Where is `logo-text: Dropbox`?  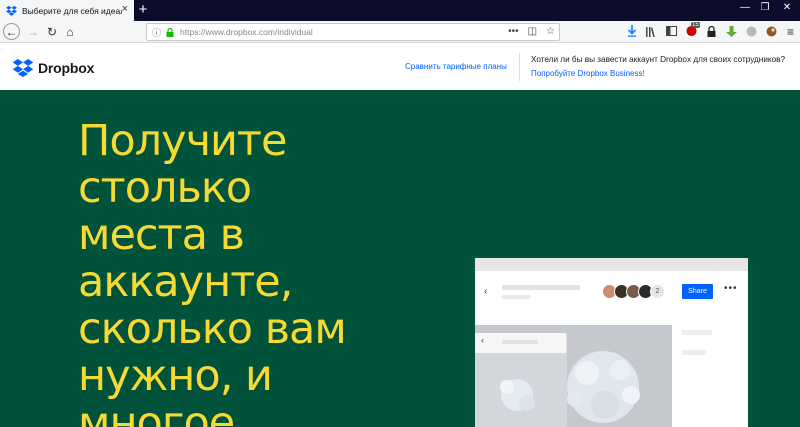
logo-text: Dropbox is located at coordinates (66, 68).